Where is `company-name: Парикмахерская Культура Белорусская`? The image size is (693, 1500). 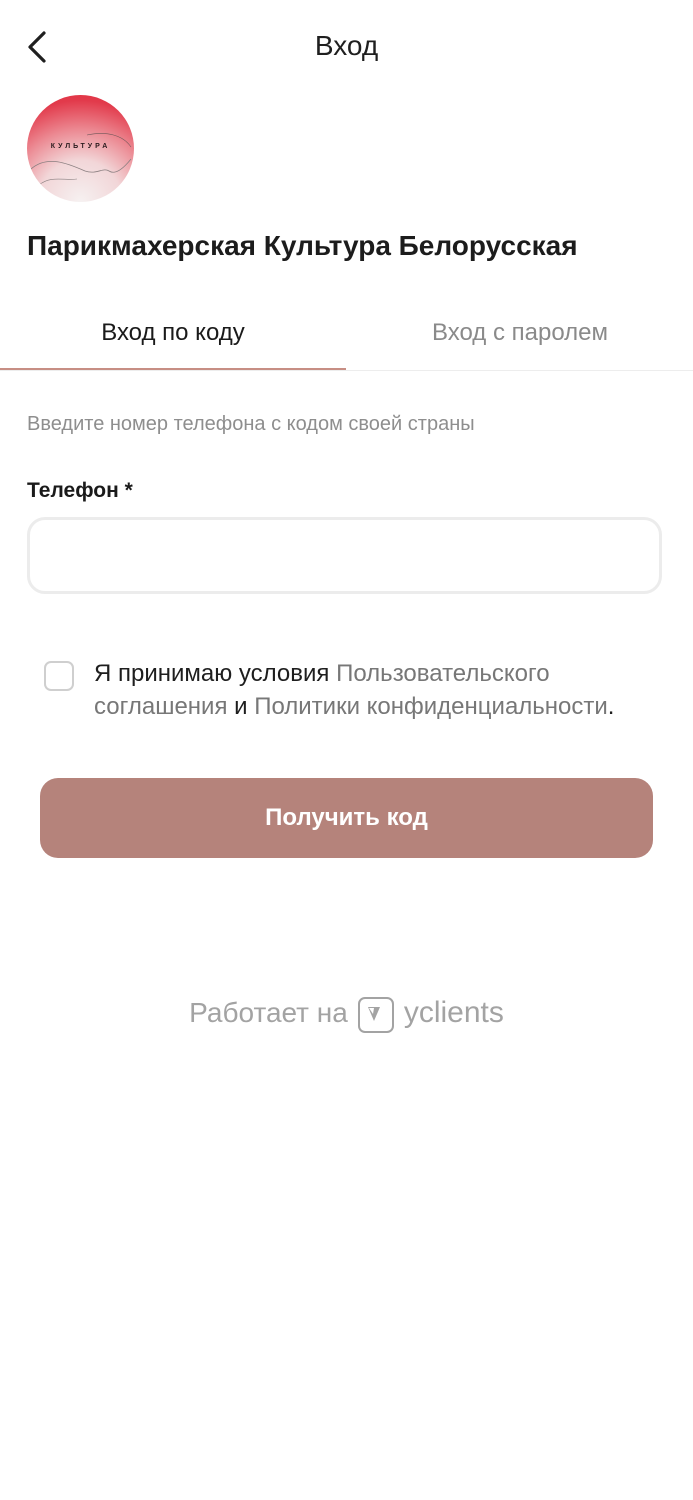
company-name: Парикмахерская Культура Белорусская is located at coordinates (302, 245).